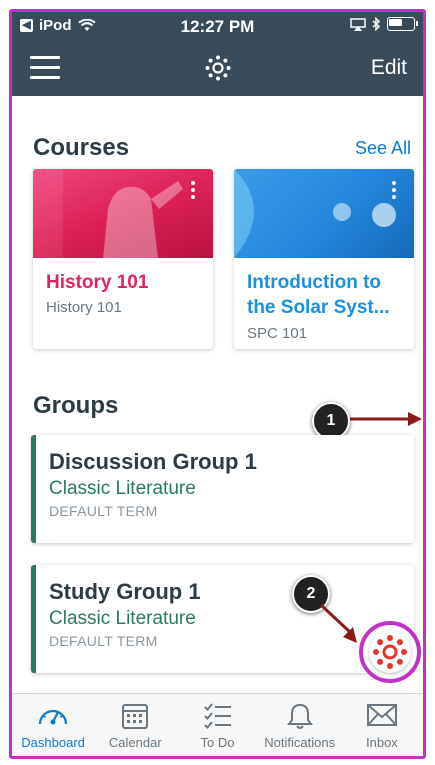 This screenshot has width=435, height=765. I want to click on group-name: Discussion Group 1, so click(153, 461).